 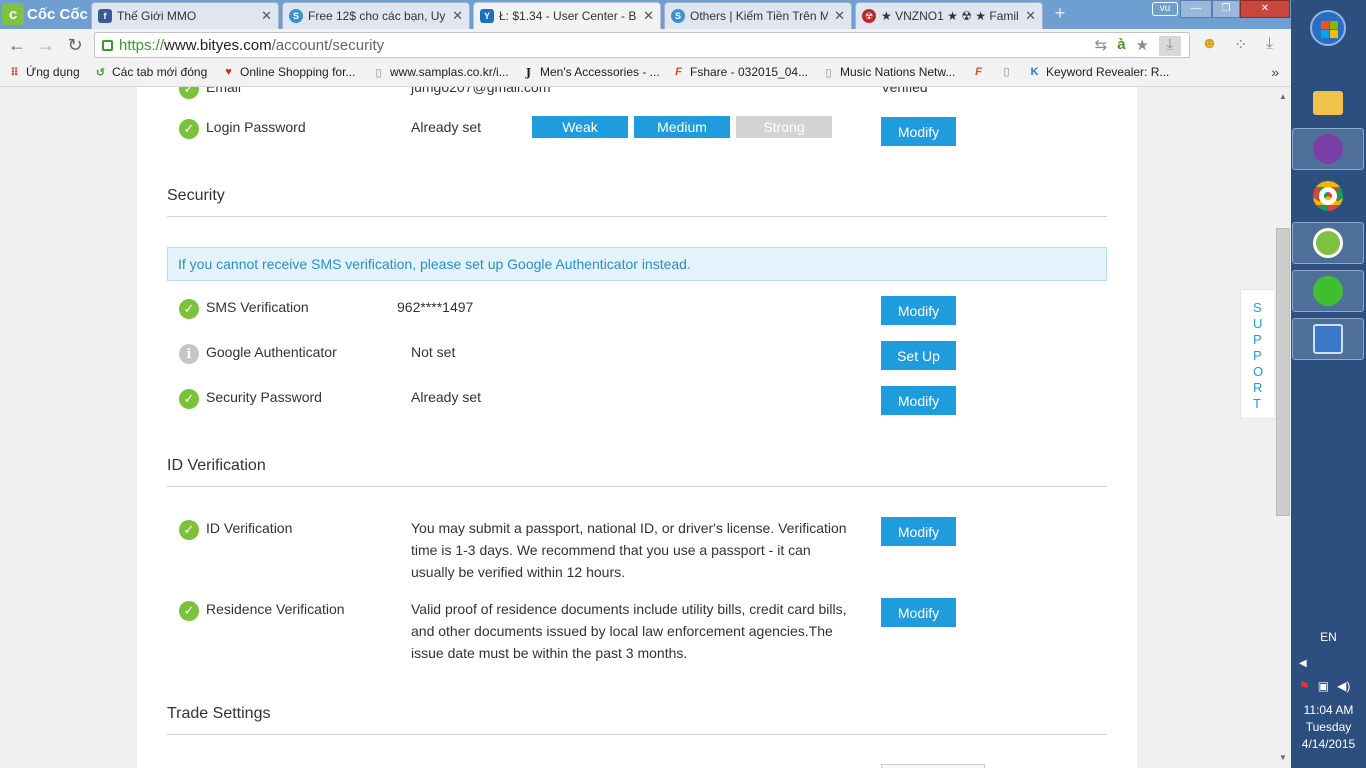 I want to click on info-icon: i, so click(x=189, y=354).